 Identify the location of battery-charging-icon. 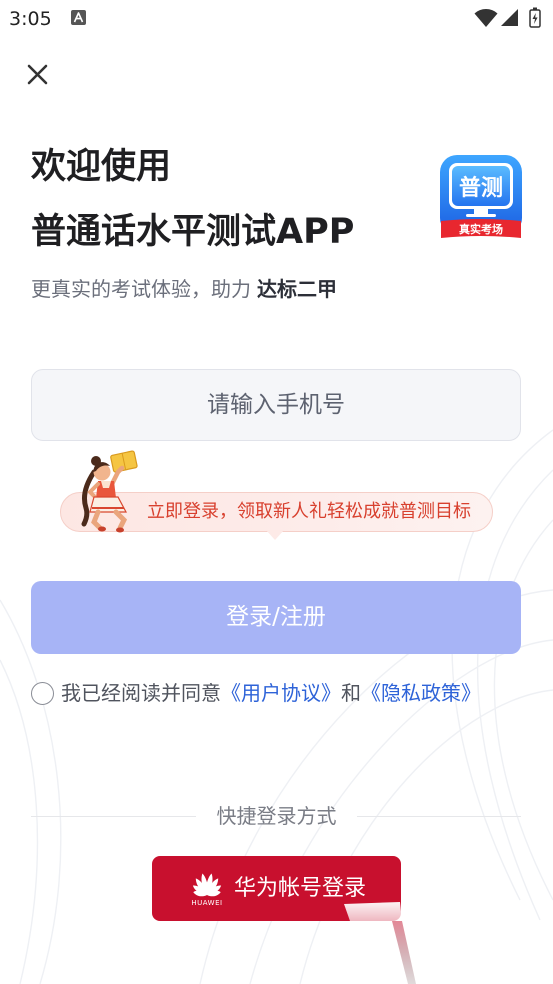
(535, 17).